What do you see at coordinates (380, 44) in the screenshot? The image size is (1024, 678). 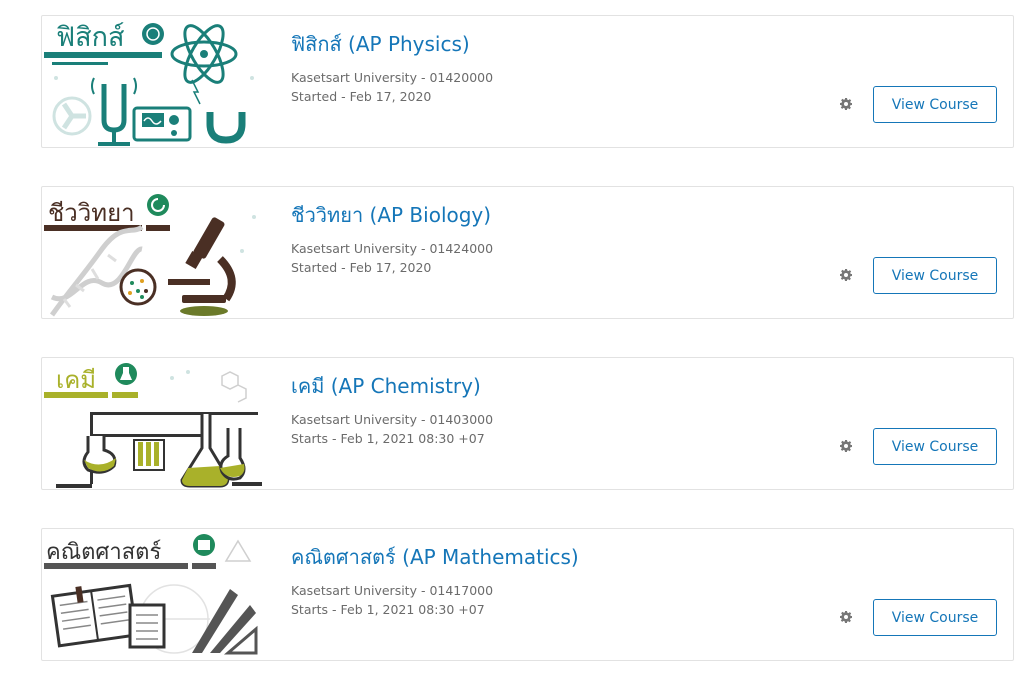 I see `course-title-link: ฟิสิกส์ (AP Physics)` at bounding box center [380, 44].